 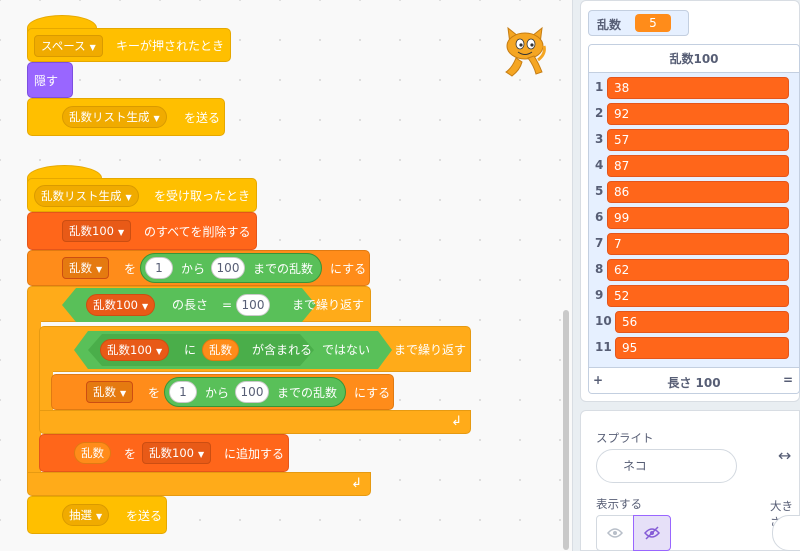 What do you see at coordinates (698, 244) in the screenshot?
I see `list-value: 7` at bounding box center [698, 244].